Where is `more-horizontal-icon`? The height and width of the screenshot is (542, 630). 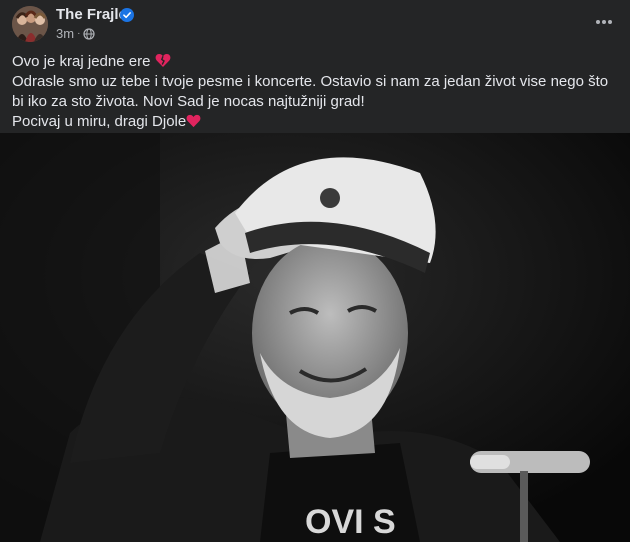
more-horizontal-icon is located at coordinates (604, 22).